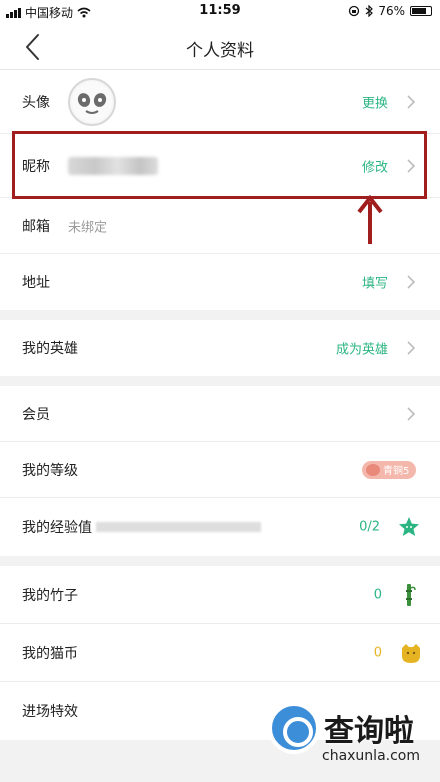  Describe the element at coordinates (370, 219) in the screenshot. I see `arrow-up-icon` at that location.